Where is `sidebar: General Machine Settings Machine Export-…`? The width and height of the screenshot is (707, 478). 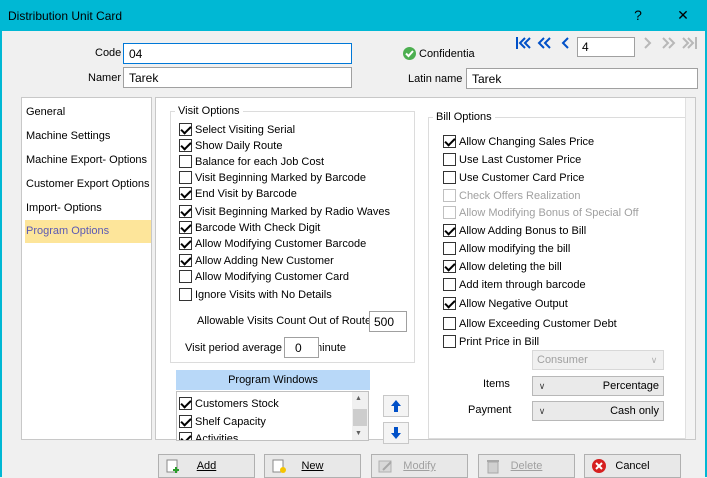 sidebar: General Machine Settings Machine Export-… is located at coordinates (86, 268).